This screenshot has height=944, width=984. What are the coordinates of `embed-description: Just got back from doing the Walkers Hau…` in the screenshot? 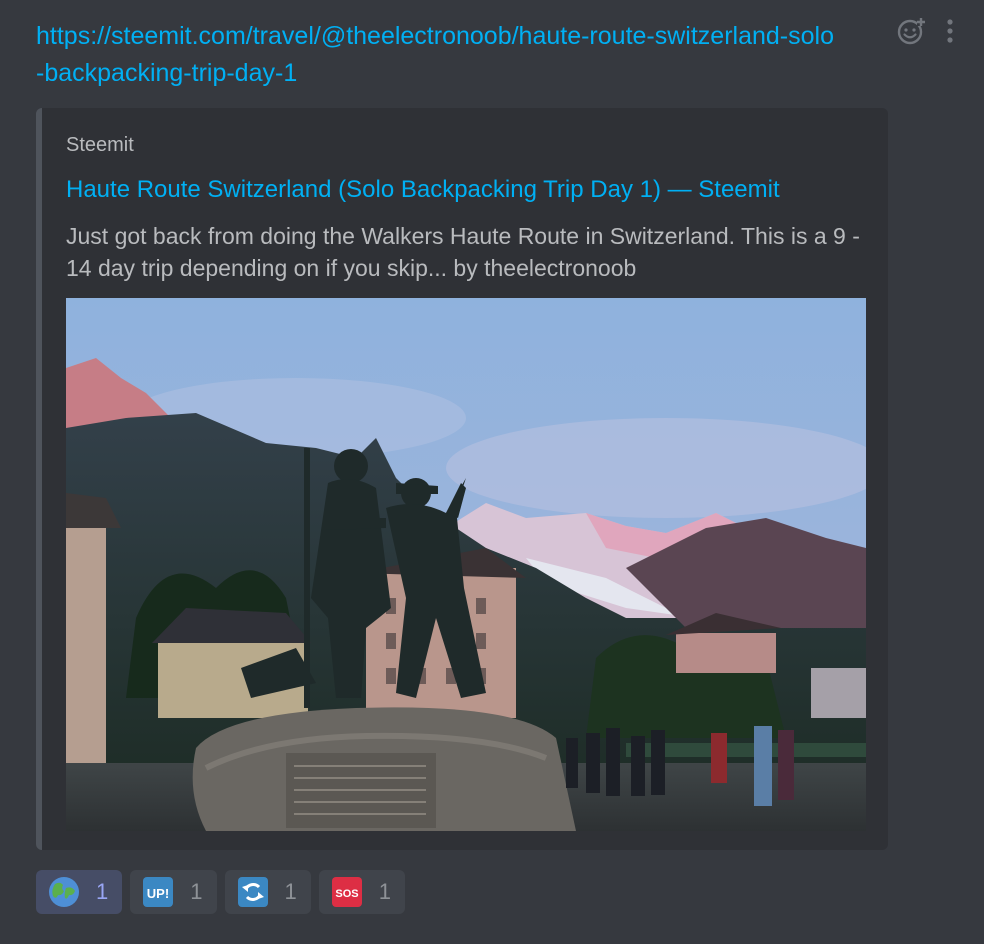 It's located at (463, 252).